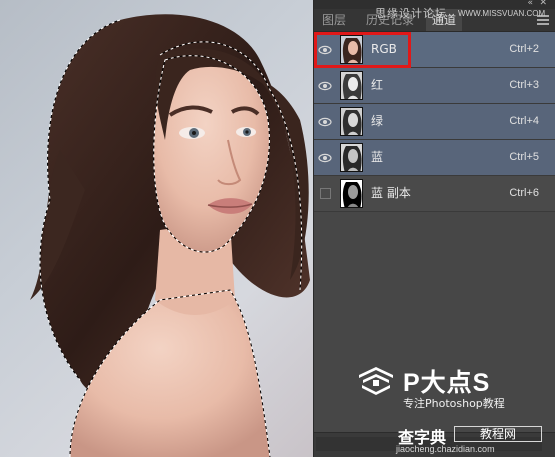  What do you see at coordinates (445, 449) in the screenshot?
I see `site-url: jiaocheng.chazidian.com` at bounding box center [445, 449].